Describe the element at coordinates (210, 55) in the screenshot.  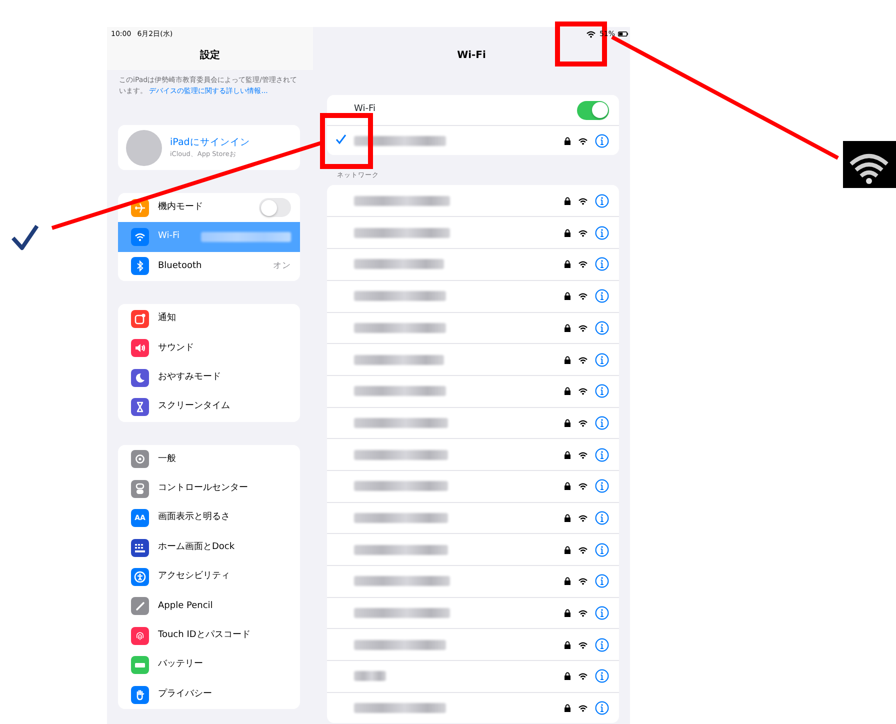
I see `sidebar-title: 設定` at that location.